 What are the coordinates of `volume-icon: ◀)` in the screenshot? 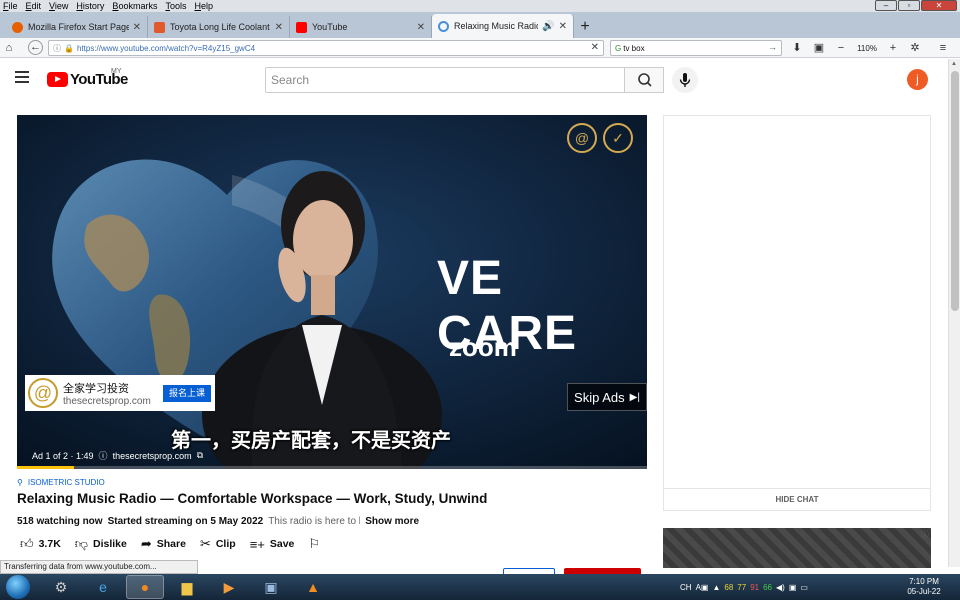 It's located at (780, 587).